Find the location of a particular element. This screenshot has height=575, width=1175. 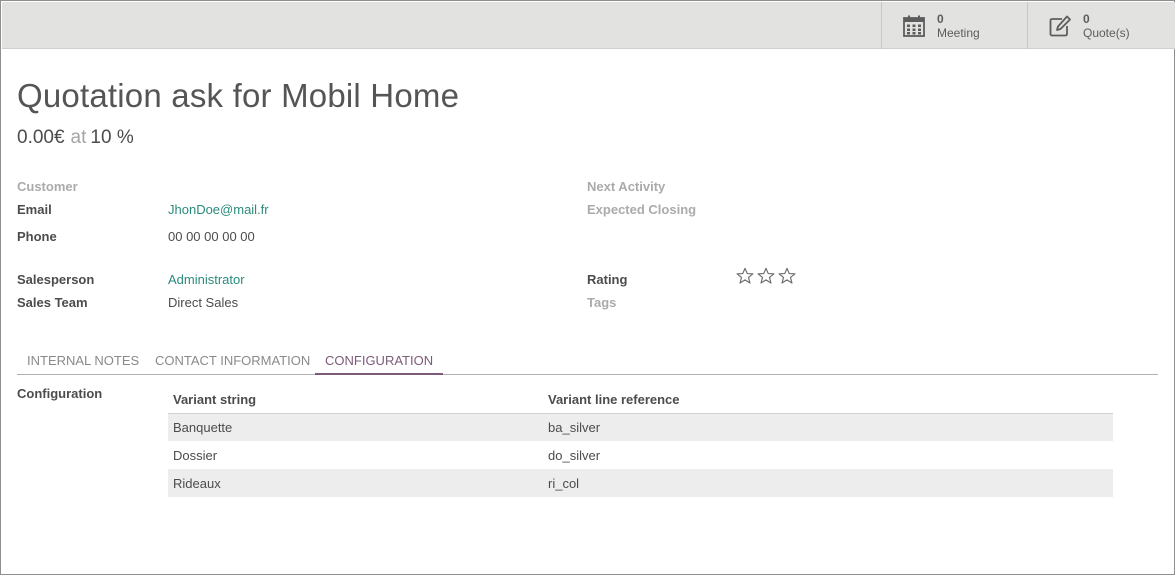

quotes-label: Quote(s) is located at coordinates (1106, 32).